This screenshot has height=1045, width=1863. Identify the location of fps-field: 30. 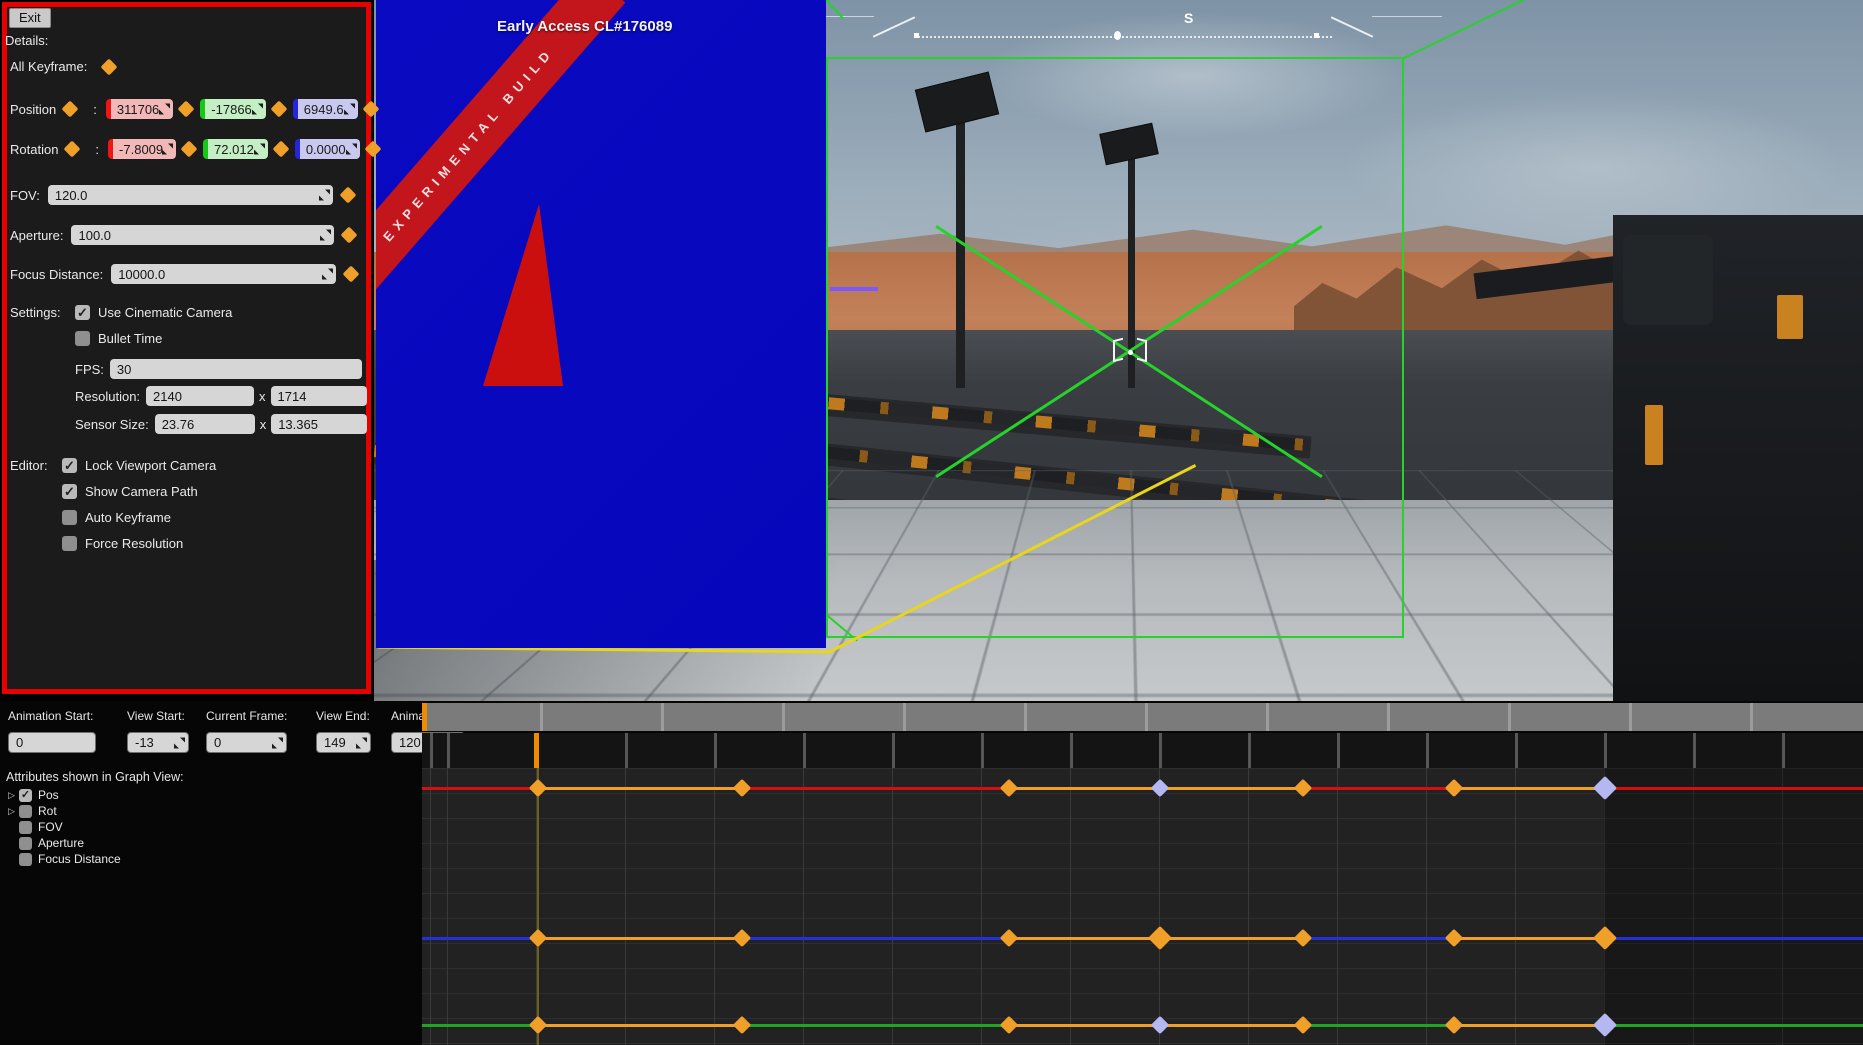
(235, 369).